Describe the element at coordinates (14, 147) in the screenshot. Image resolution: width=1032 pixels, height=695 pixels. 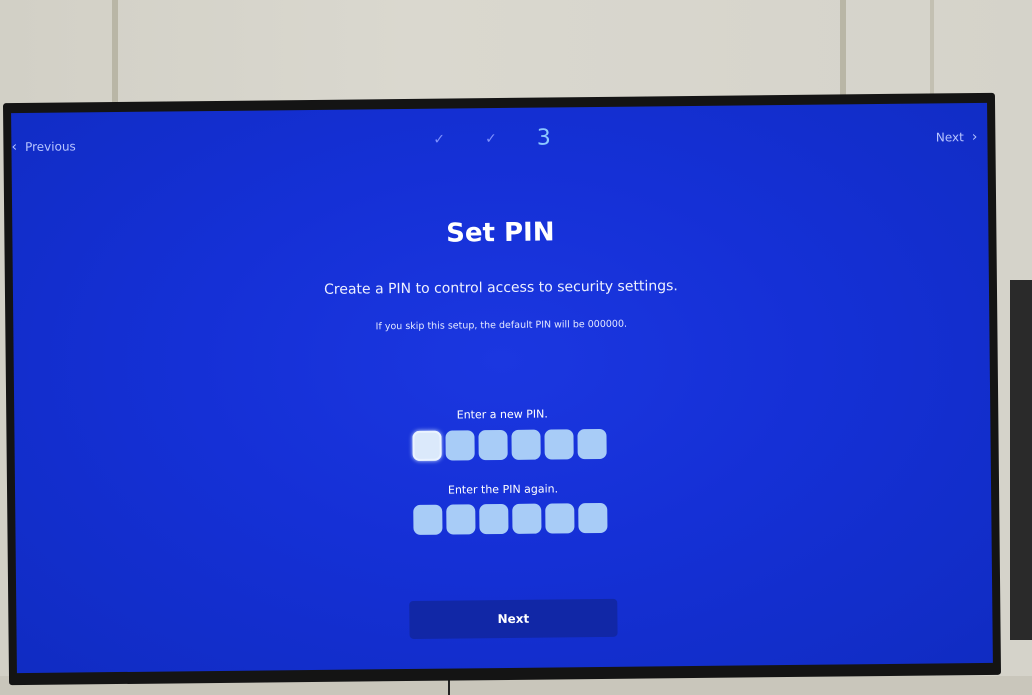
I see `chevron-left-icon: ‹` at that location.